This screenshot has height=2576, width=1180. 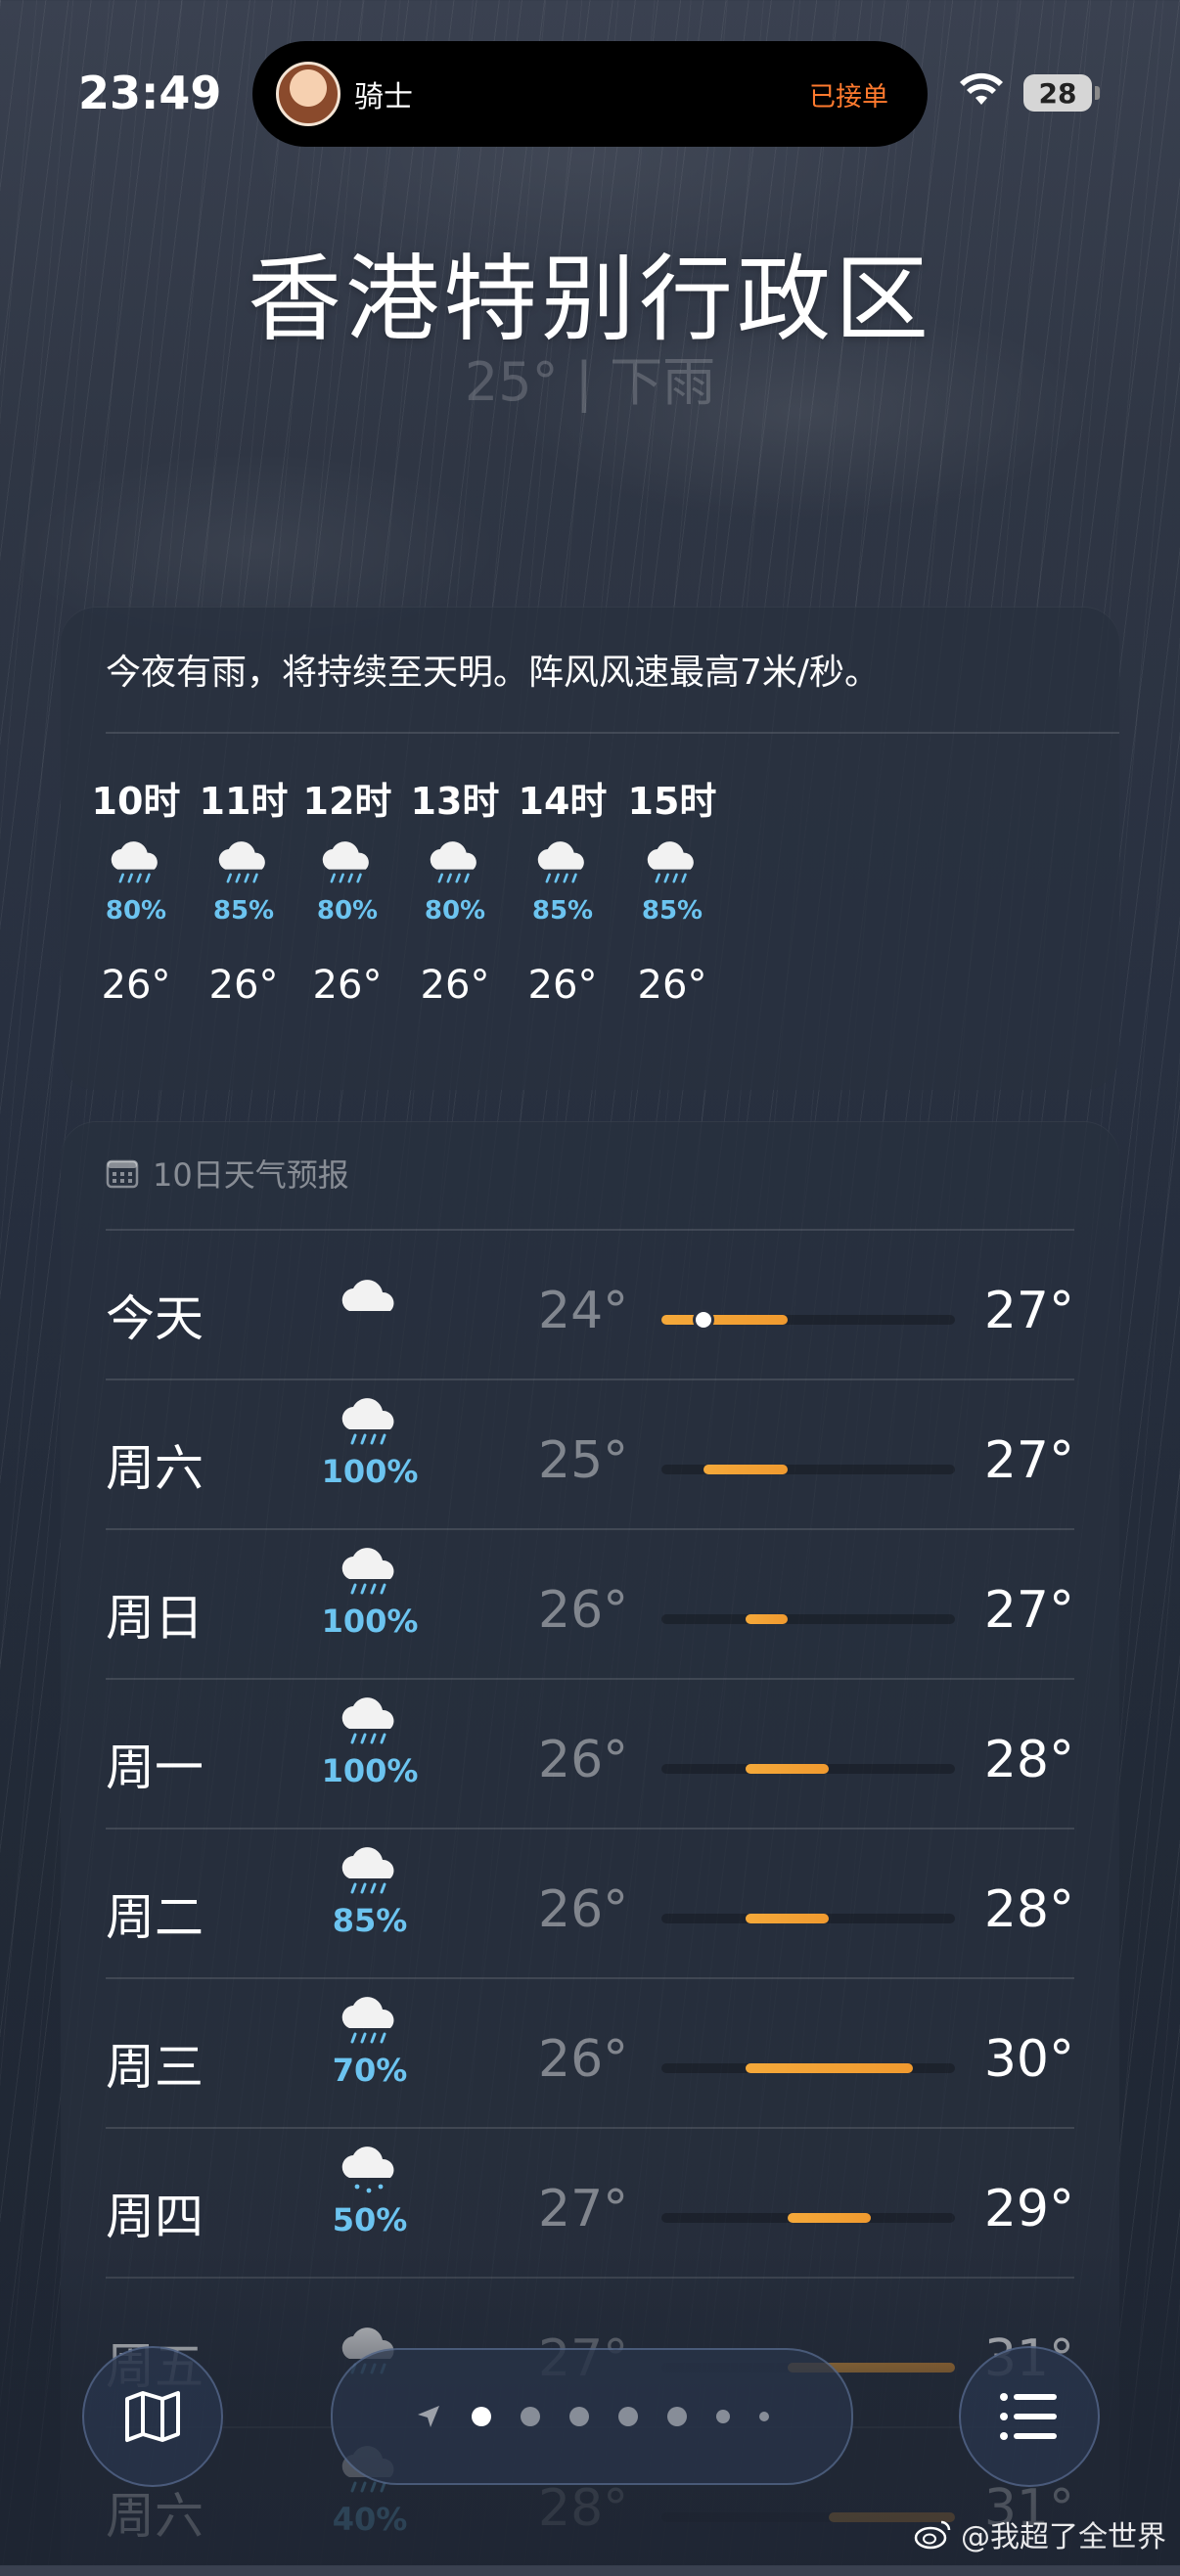 I want to click on low-temp: 27°, so click(x=583, y=2209).